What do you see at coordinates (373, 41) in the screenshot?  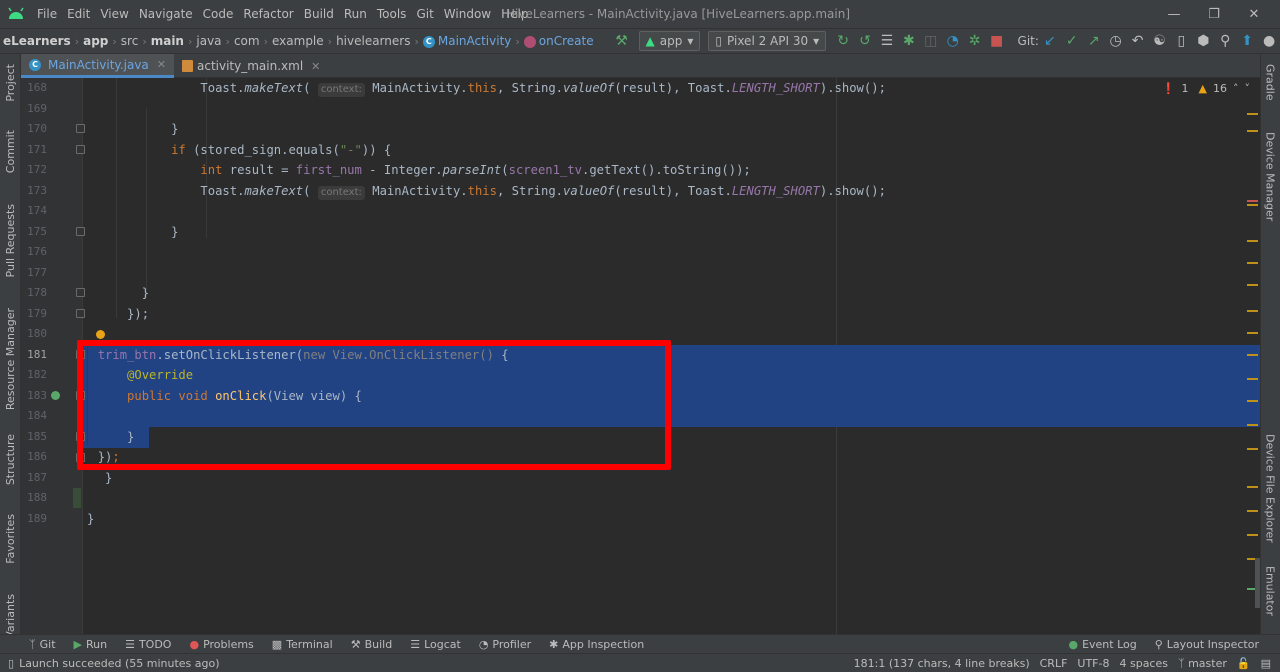 I see `breadcrumb-hivelearners: hivelearners` at bounding box center [373, 41].